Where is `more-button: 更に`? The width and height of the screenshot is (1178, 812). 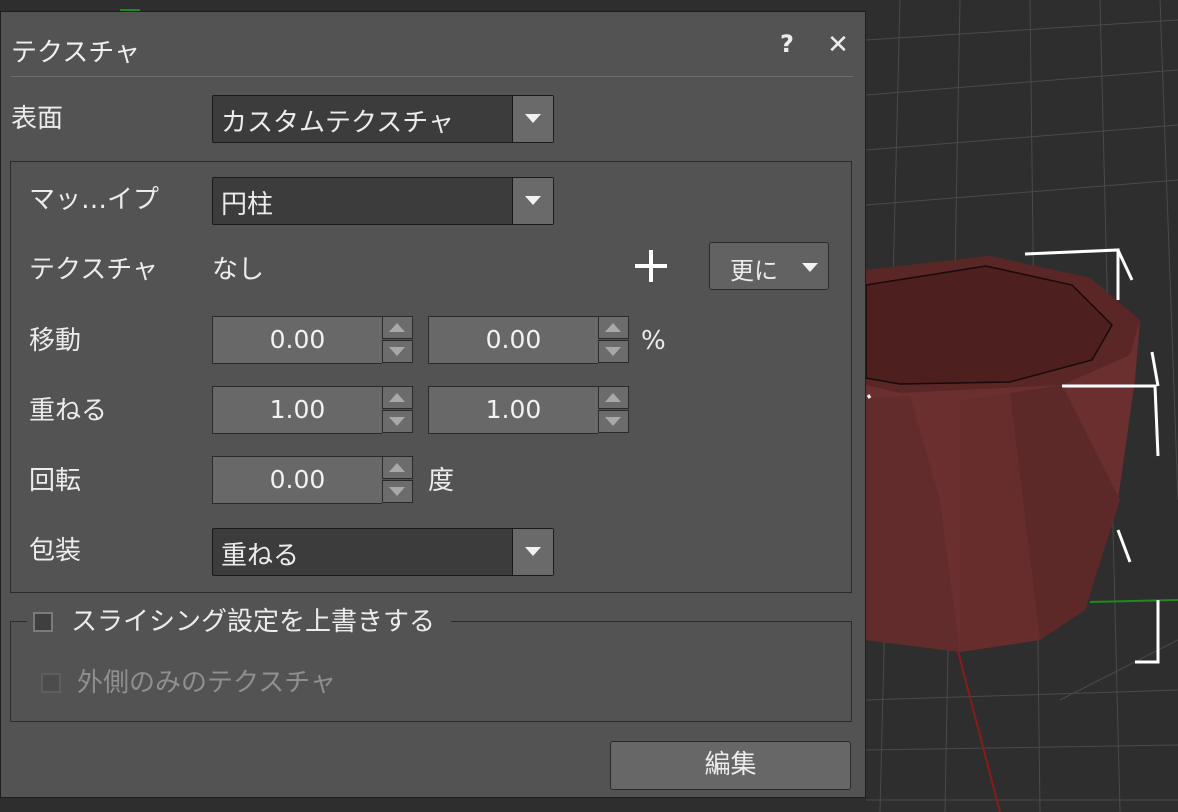
more-button: 更に is located at coordinates (769, 266).